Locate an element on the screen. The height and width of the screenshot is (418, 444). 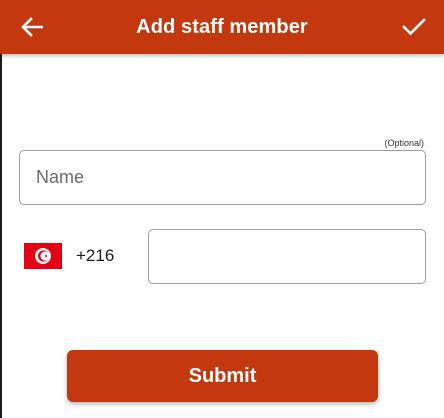
back-button is located at coordinates (32, 27).